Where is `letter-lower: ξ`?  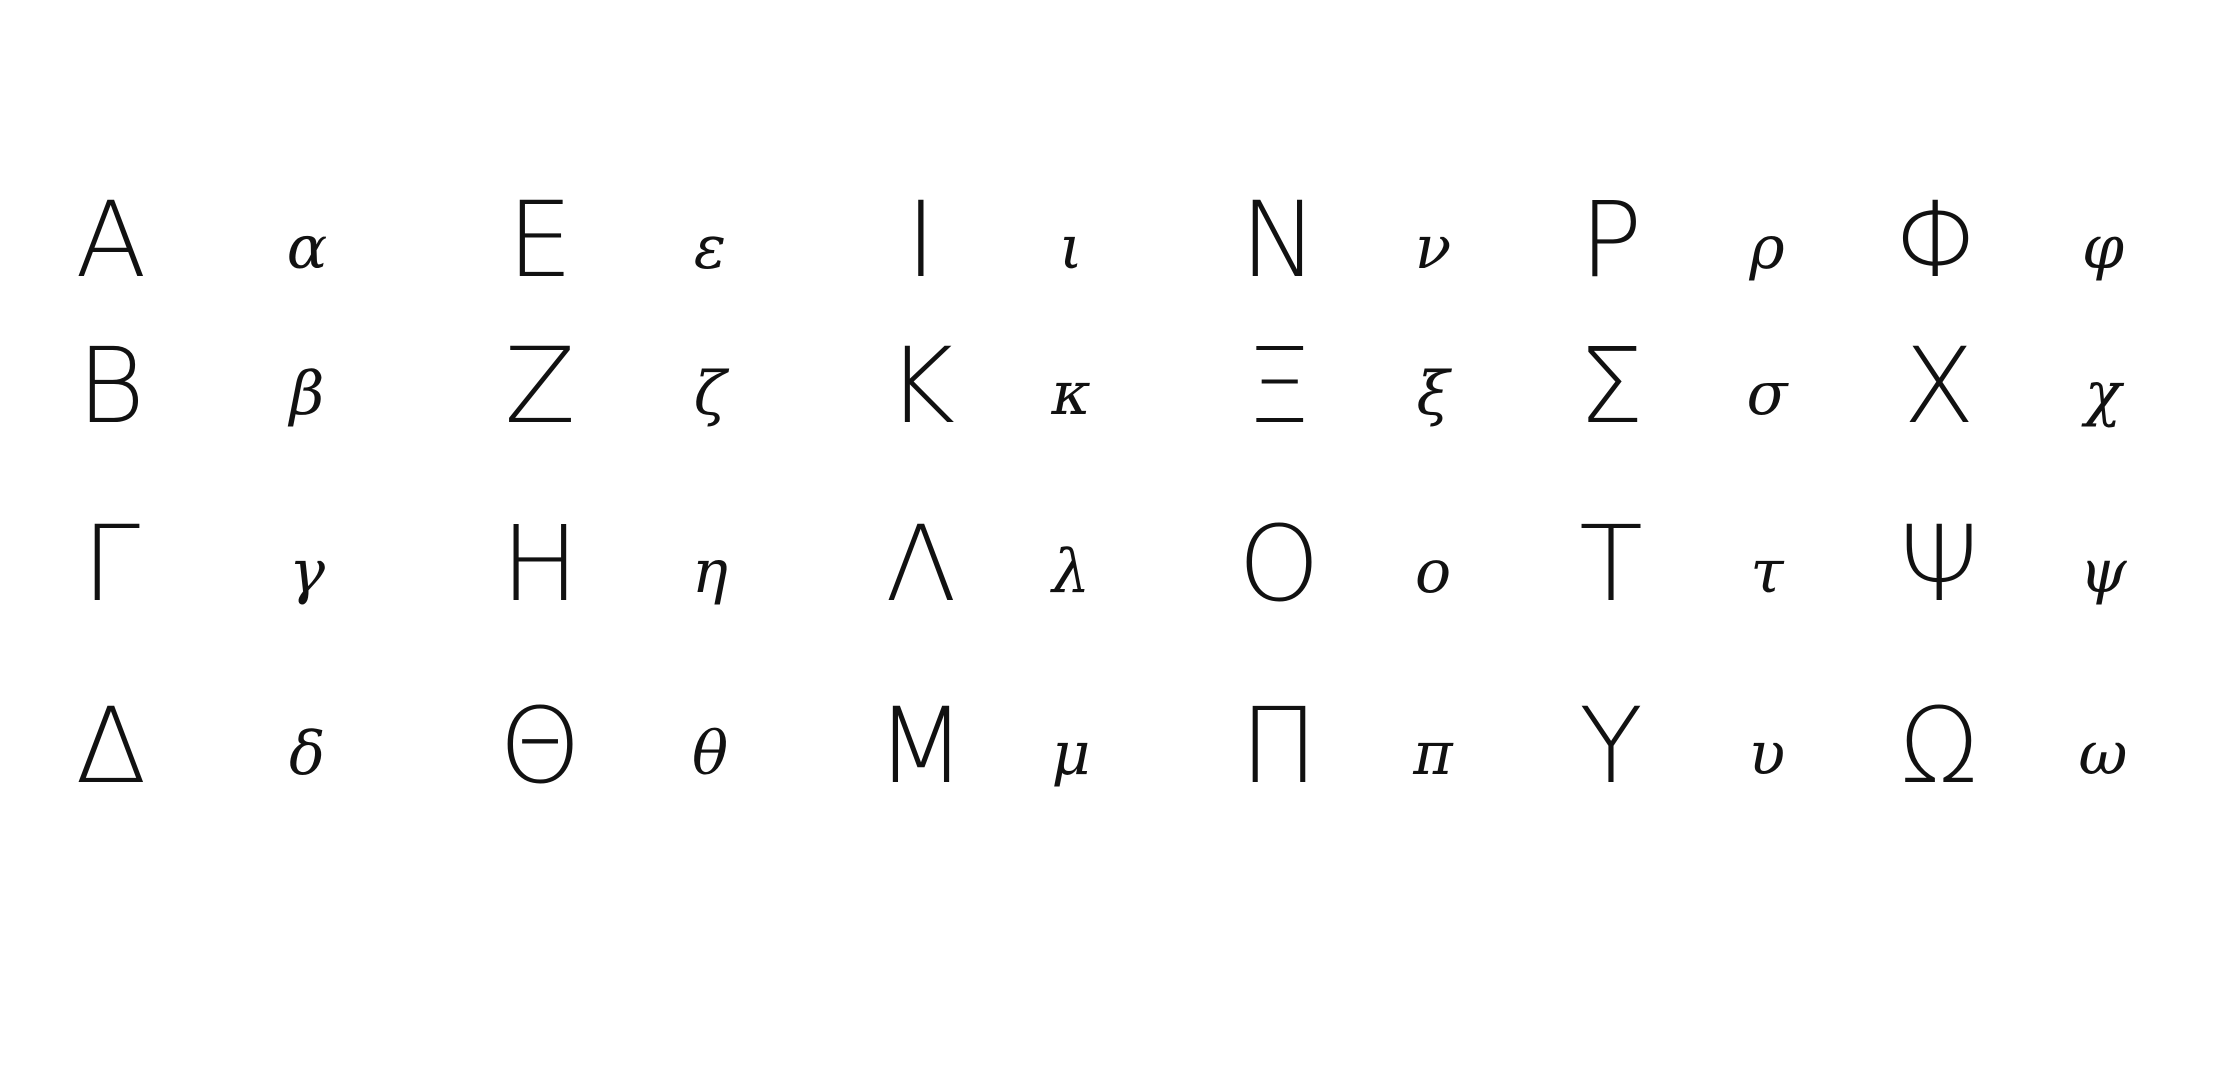 letter-lower: ξ is located at coordinates (1433, 394).